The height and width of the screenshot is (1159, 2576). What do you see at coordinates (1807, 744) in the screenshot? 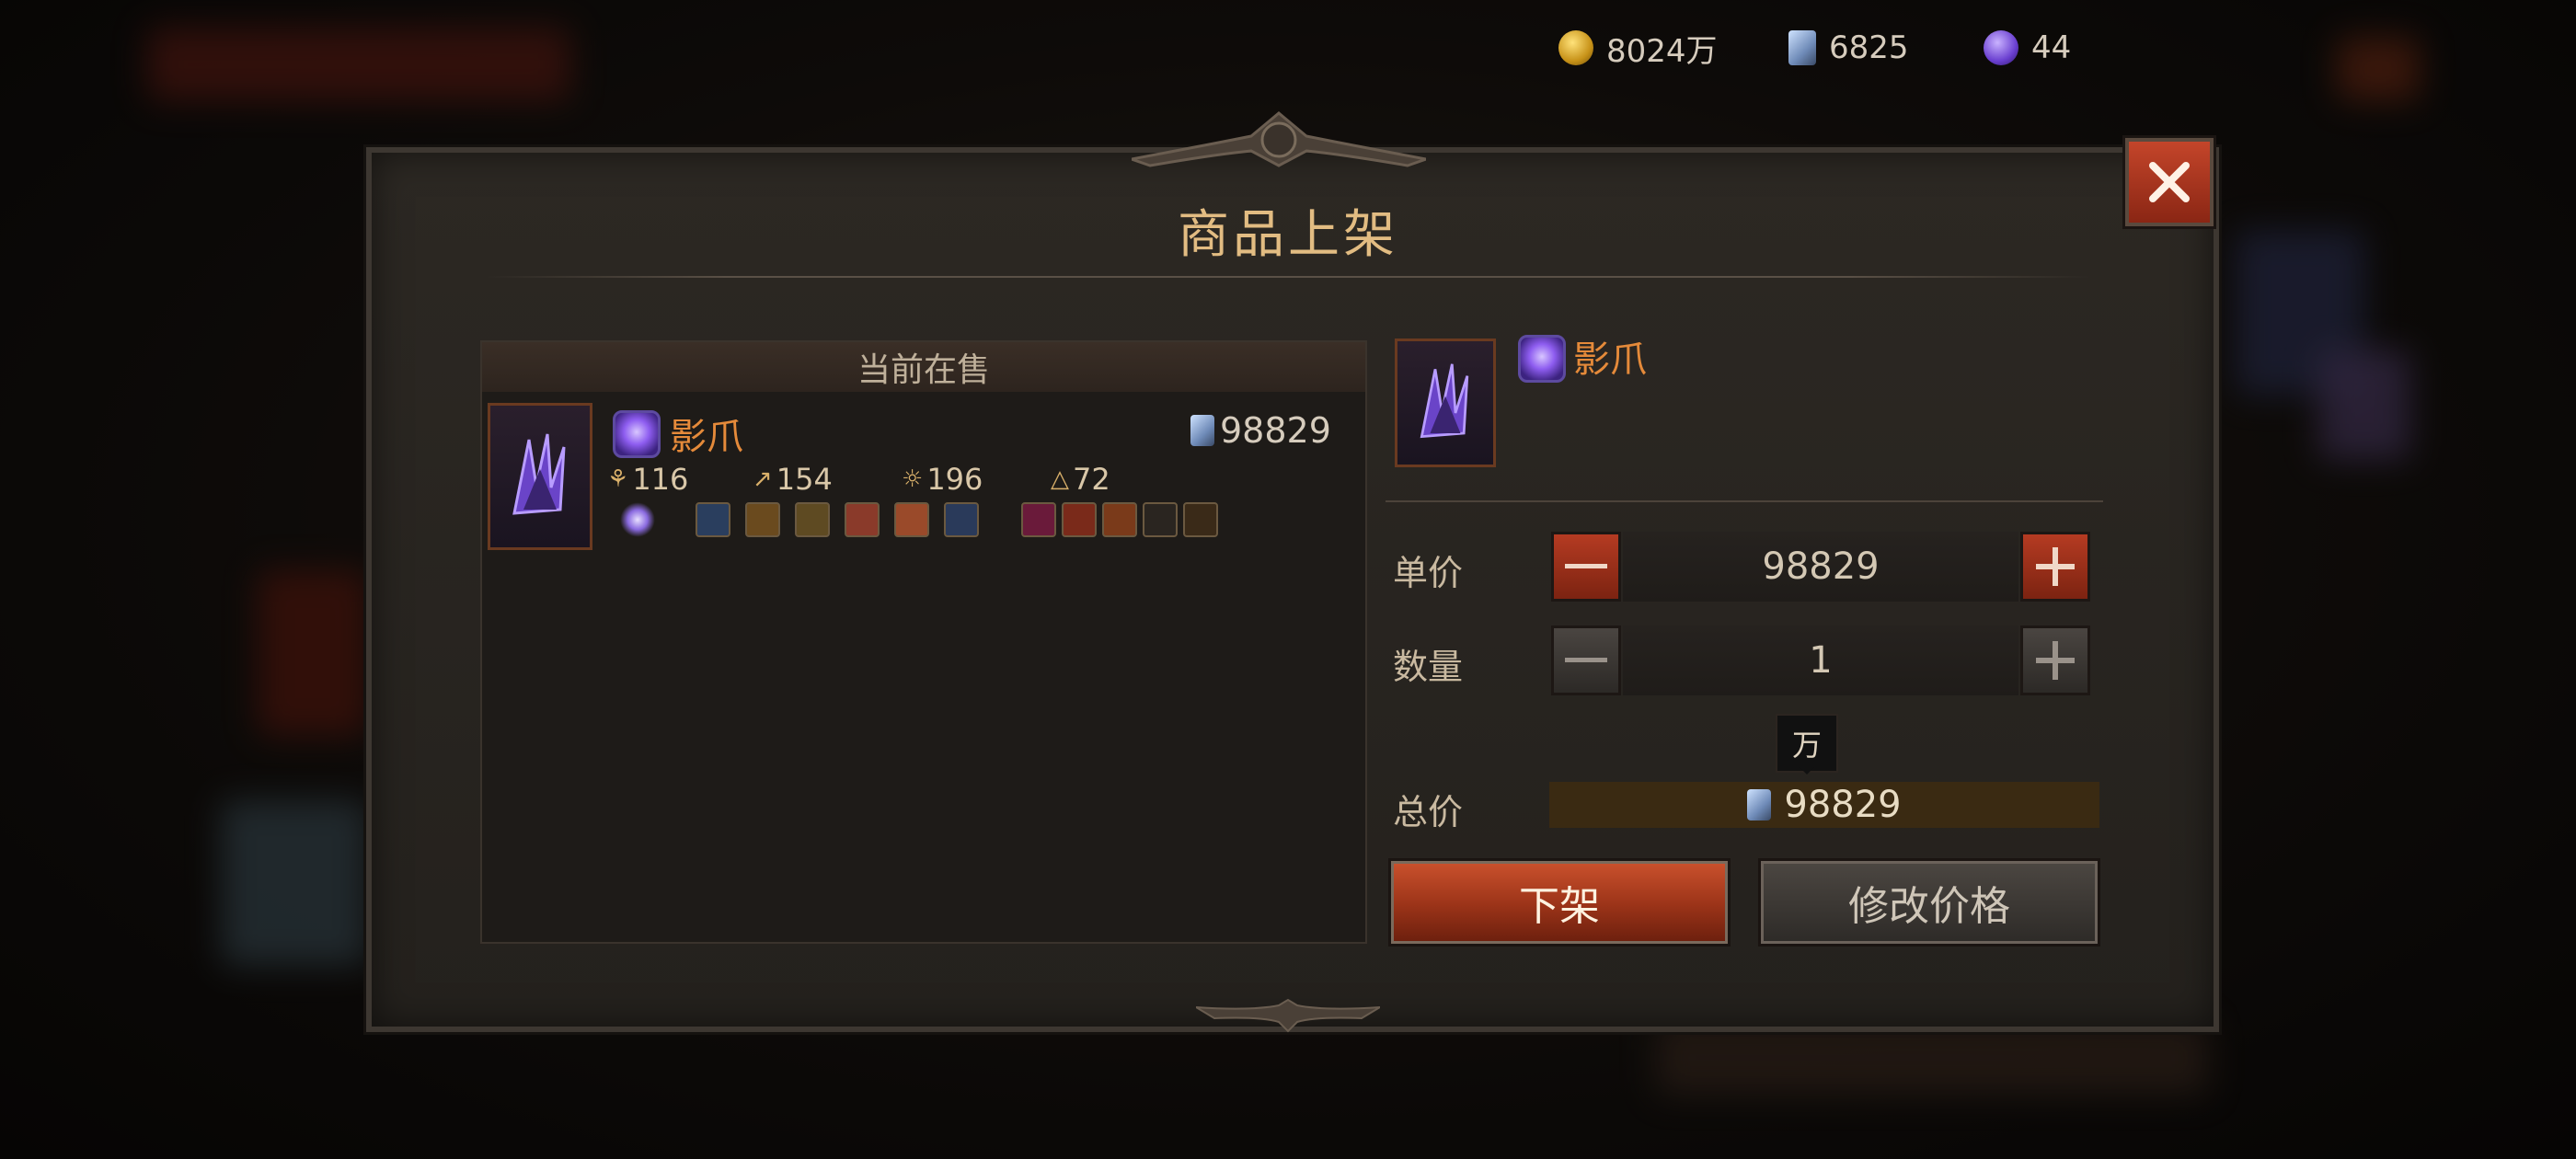
I see `unit-tooltip: 万` at bounding box center [1807, 744].